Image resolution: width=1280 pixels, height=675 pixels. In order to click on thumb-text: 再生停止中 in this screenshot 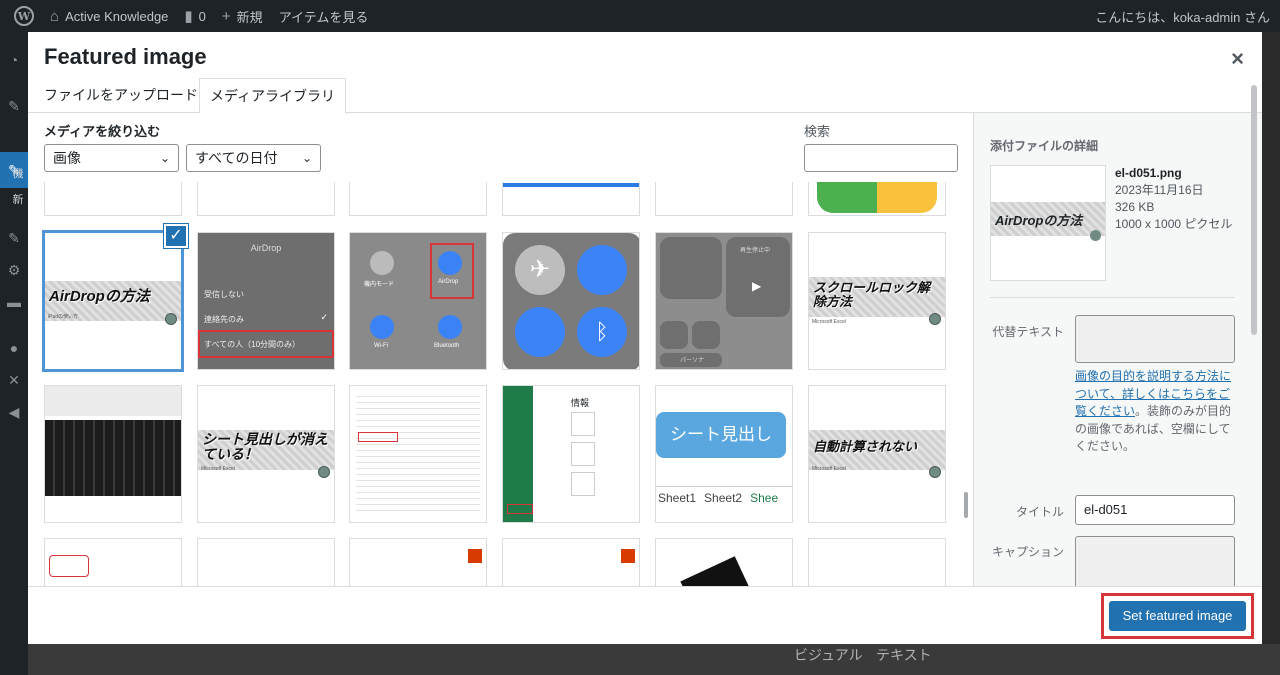, I will do `click(755, 251)`.